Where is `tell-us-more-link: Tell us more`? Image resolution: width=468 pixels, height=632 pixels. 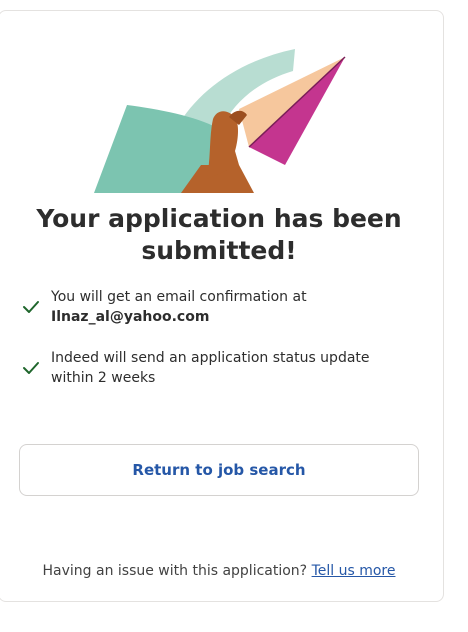 tell-us-more-link: Tell us more is located at coordinates (354, 571).